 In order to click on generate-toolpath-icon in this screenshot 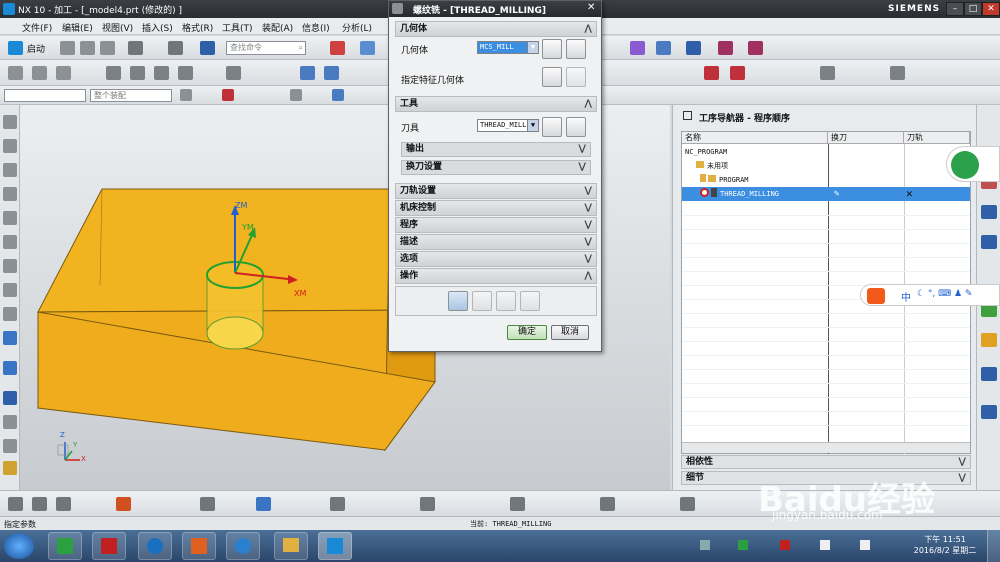, I will do `click(637, 48)`.